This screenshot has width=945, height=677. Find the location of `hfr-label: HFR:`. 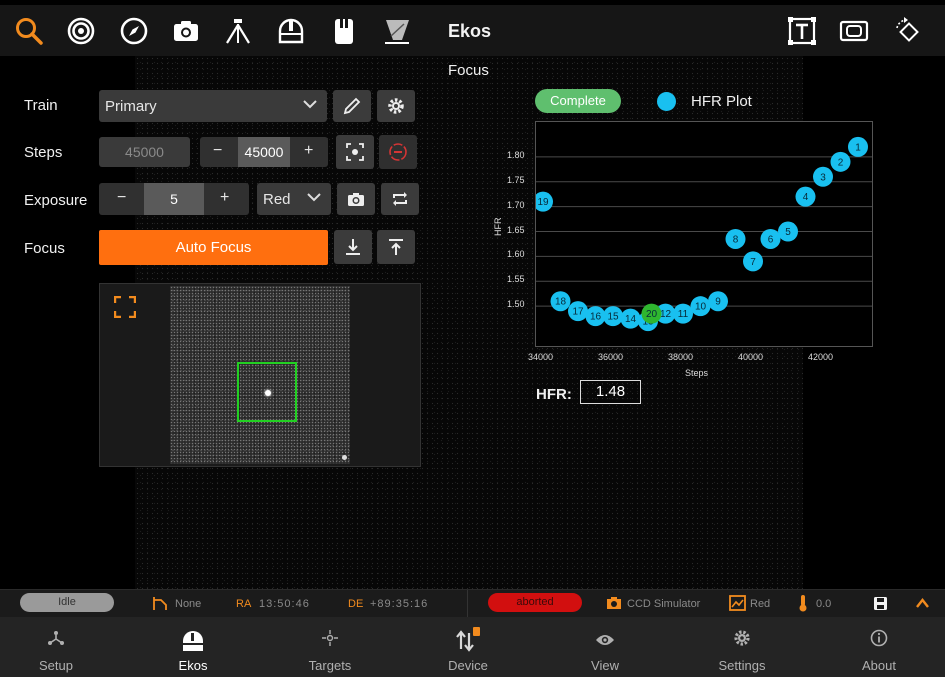

hfr-label: HFR: is located at coordinates (554, 394).